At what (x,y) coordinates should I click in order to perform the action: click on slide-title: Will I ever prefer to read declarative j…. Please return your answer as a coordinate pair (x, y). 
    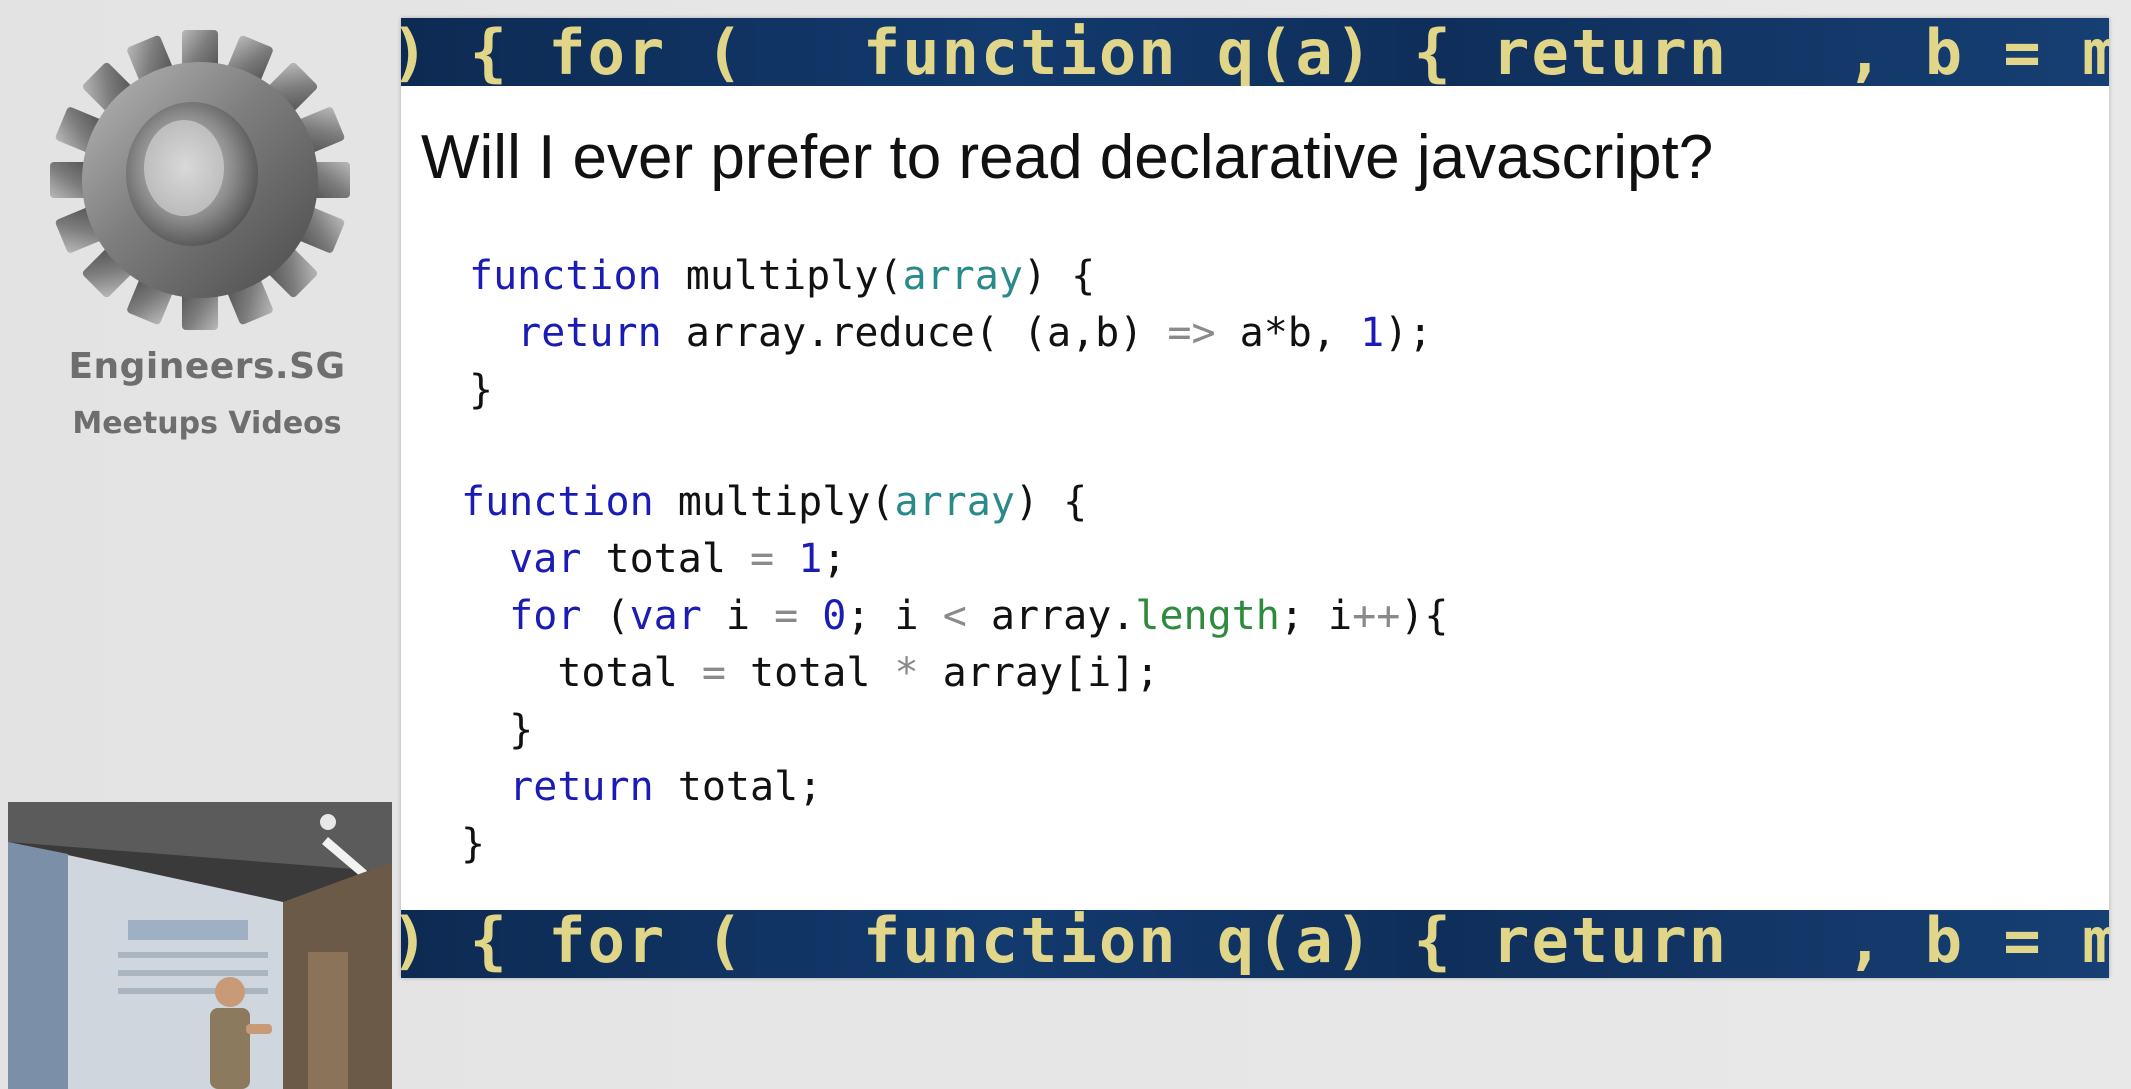
    Looking at the image, I should click on (1067, 157).